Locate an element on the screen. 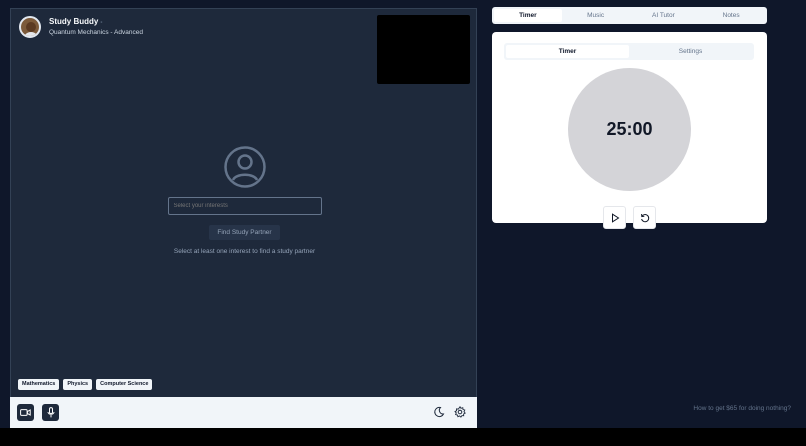  camera-toggle-button is located at coordinates (25, 412).